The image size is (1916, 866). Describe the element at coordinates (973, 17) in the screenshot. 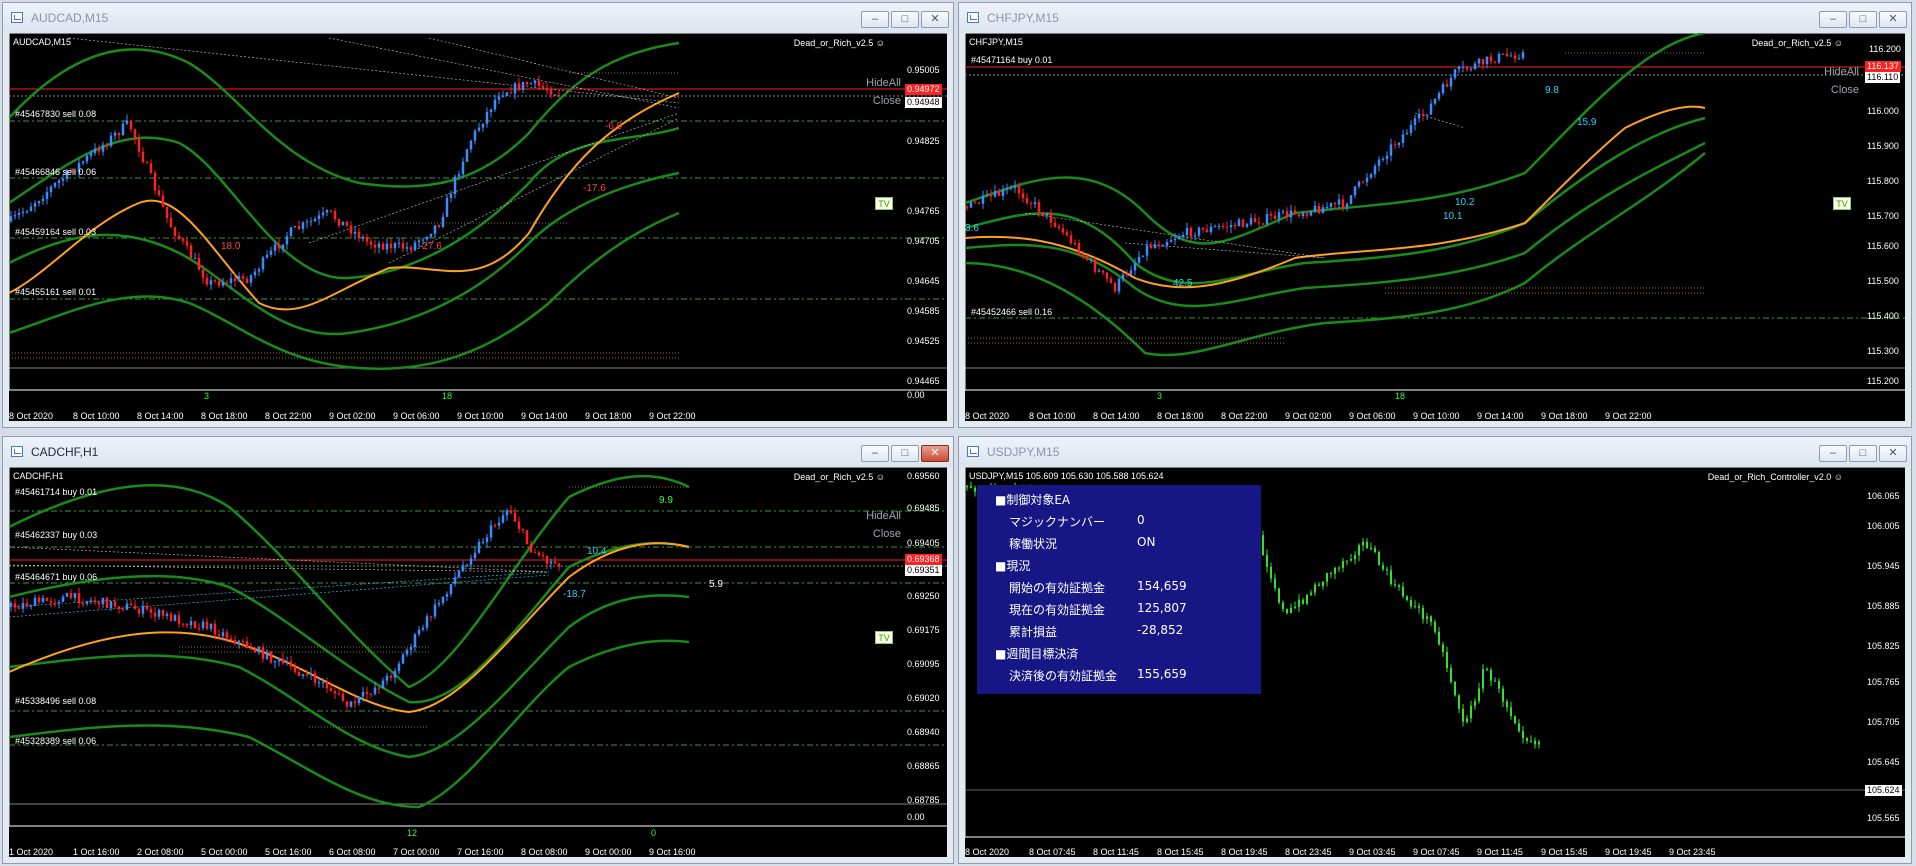

I see `chart-window-icon` at that location.